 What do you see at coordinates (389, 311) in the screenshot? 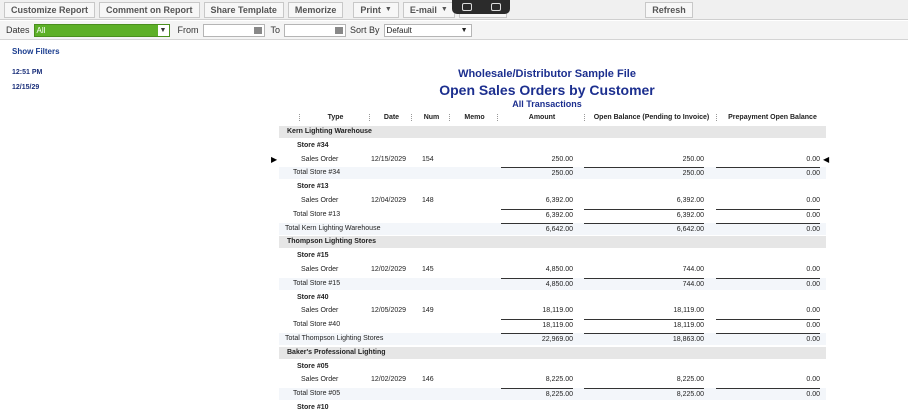
I see `txn-date: 12/05/2029` at bounding box center [389, 311].